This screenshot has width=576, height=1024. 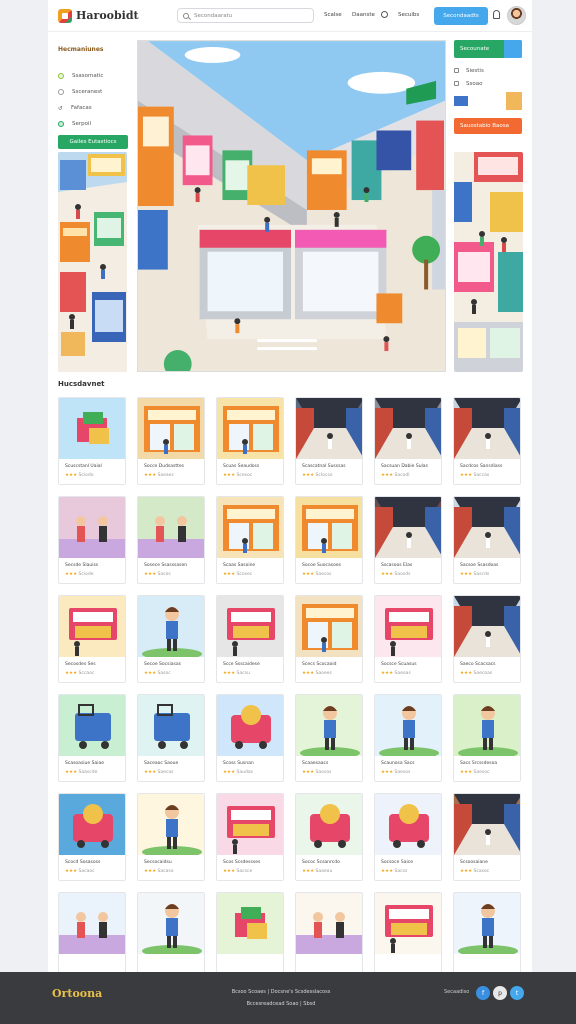 What do you see at coordinates (93, 92) in the screenshot?
I see `filter-item: Ssceranest` at bounding box center [93, 92].